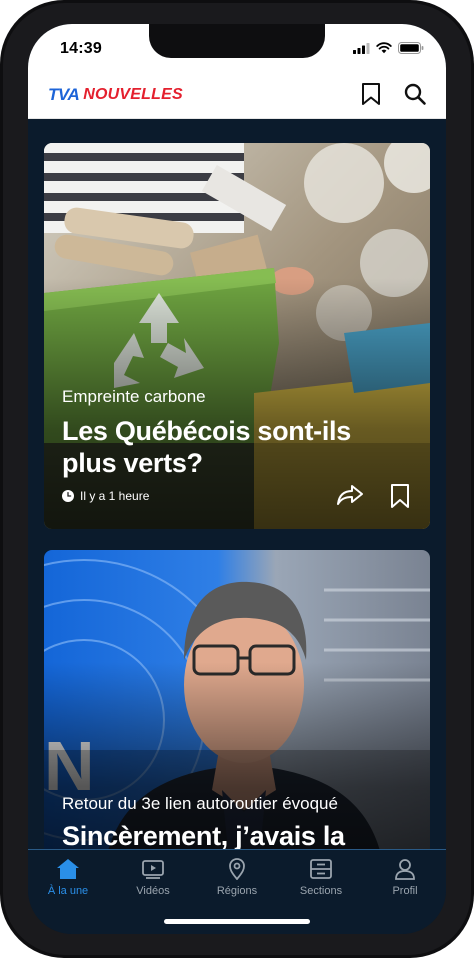  Describe the element at coordinates (411, 48) in the screenshot. I see `battery-icon` at that location.